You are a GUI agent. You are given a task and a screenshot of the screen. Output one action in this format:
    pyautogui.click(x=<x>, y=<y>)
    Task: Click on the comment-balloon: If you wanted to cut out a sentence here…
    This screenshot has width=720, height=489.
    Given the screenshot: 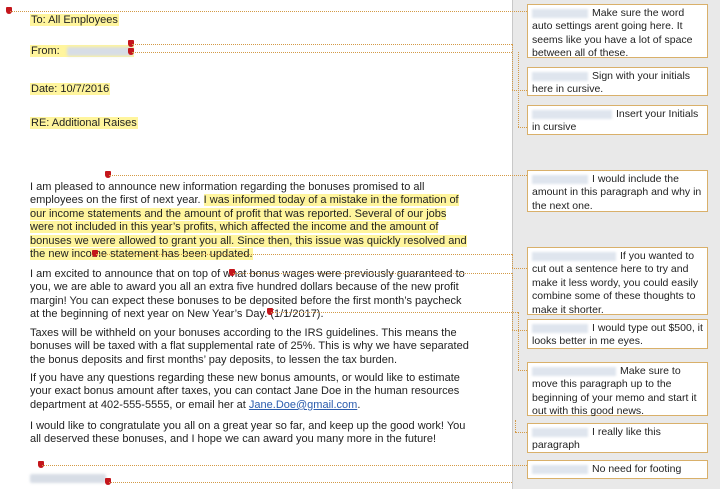 What is the action you would take?
    pyautogui.click(x=617, y=281)
    